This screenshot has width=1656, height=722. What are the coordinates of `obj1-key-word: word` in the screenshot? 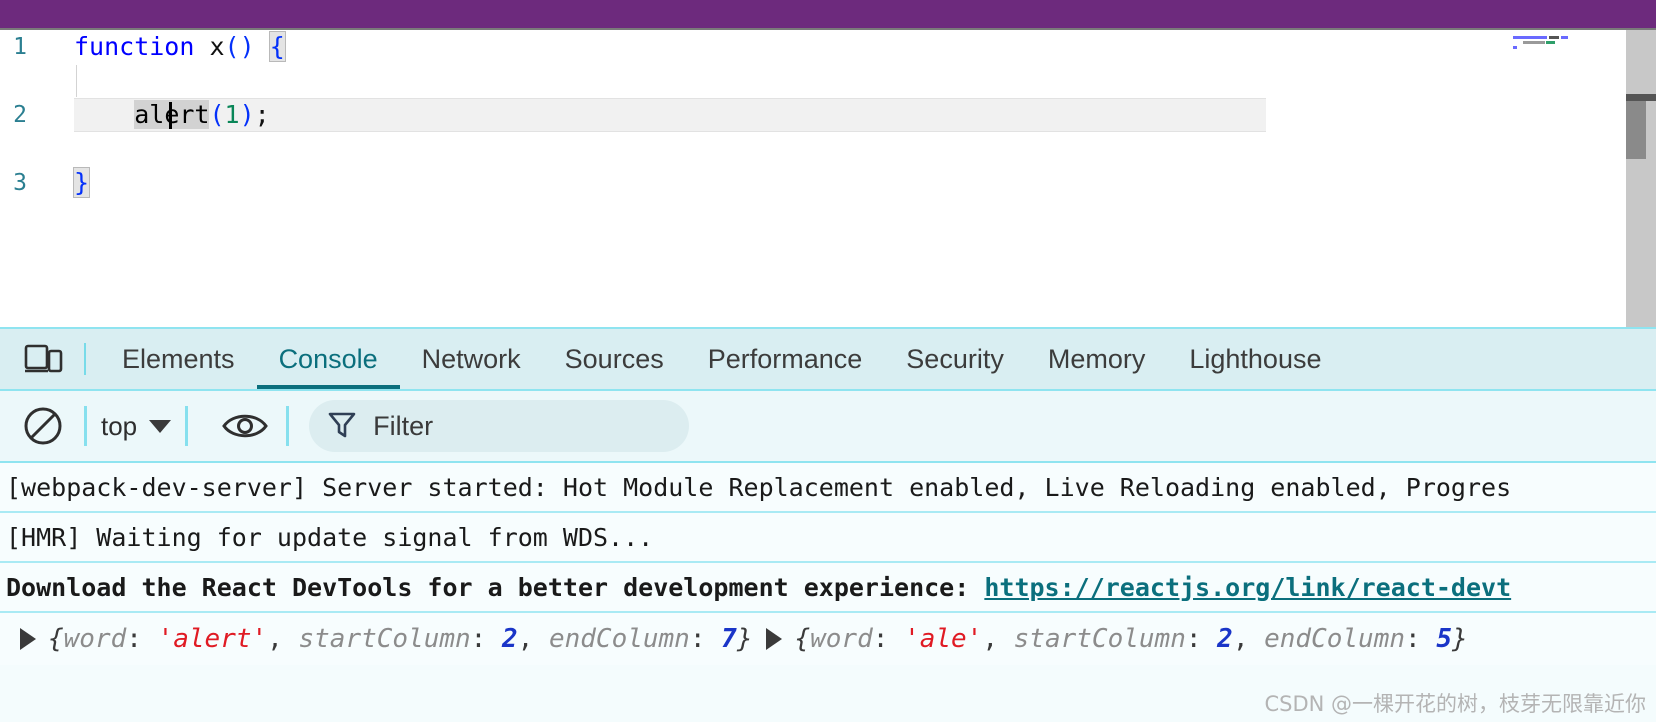 It's located at (95, 639).